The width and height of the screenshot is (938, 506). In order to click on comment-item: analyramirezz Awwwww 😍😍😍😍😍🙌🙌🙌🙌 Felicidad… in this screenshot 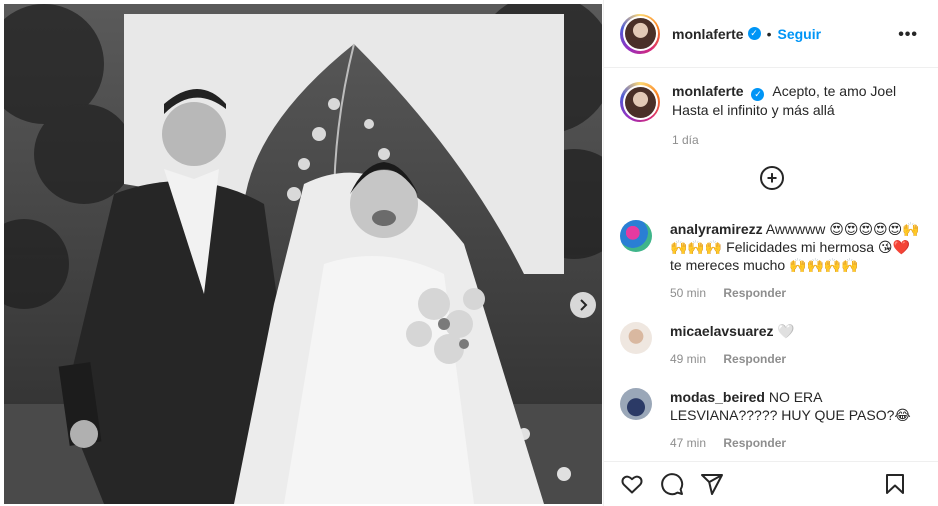, I will do `click(772, 261)`.